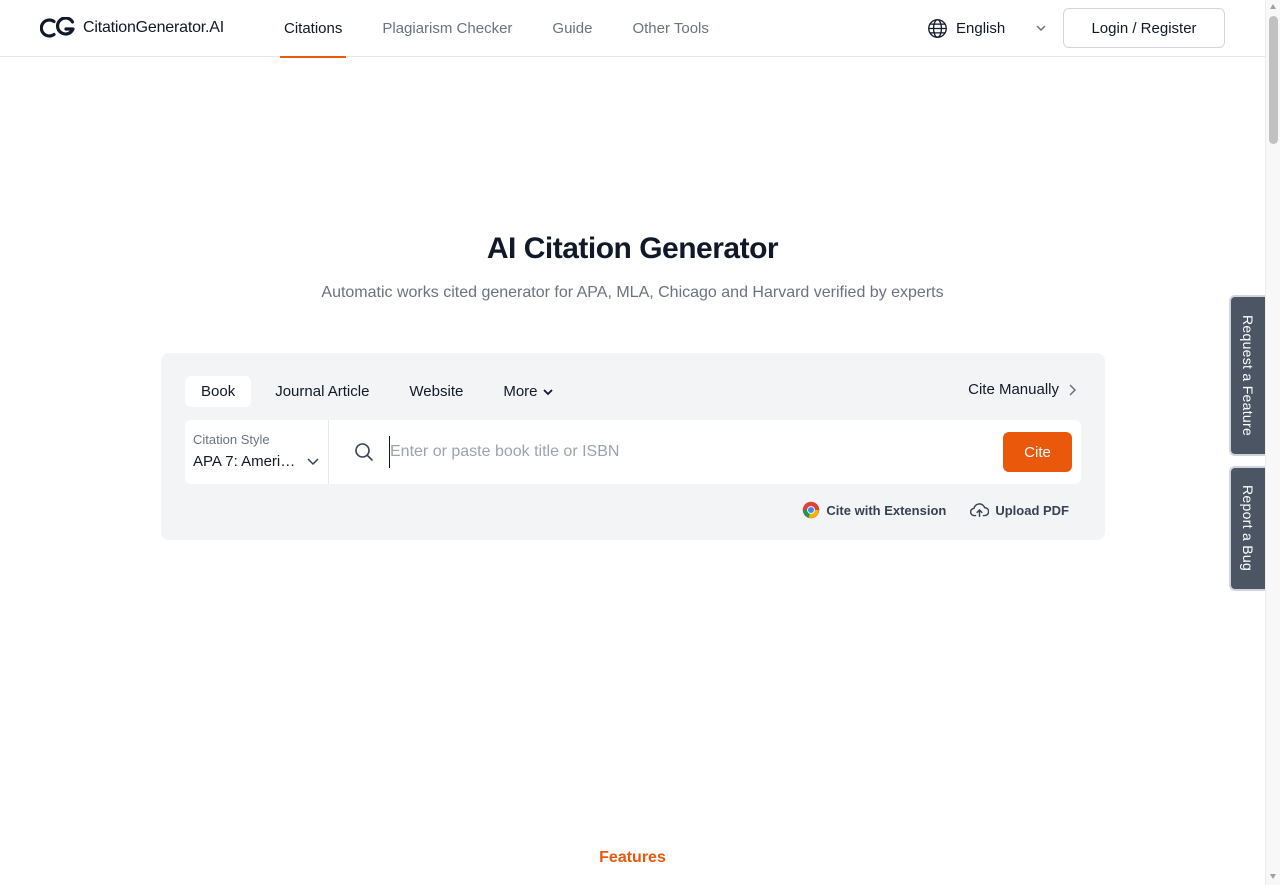 This screenshot has width=1280, height=885. What do you see at coordinates (313, 29) in the screenshot?
I see `nav-citations: Citations` at bounding box center [313, 29].